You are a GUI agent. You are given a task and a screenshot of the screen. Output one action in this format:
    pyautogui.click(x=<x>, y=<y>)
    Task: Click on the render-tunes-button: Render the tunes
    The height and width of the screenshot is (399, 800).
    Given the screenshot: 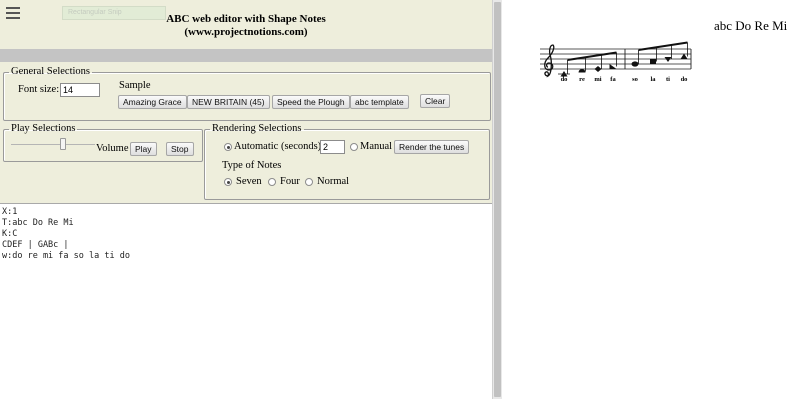 What is the action you would take?
    pyautogui.click(x=432, y=147)
    